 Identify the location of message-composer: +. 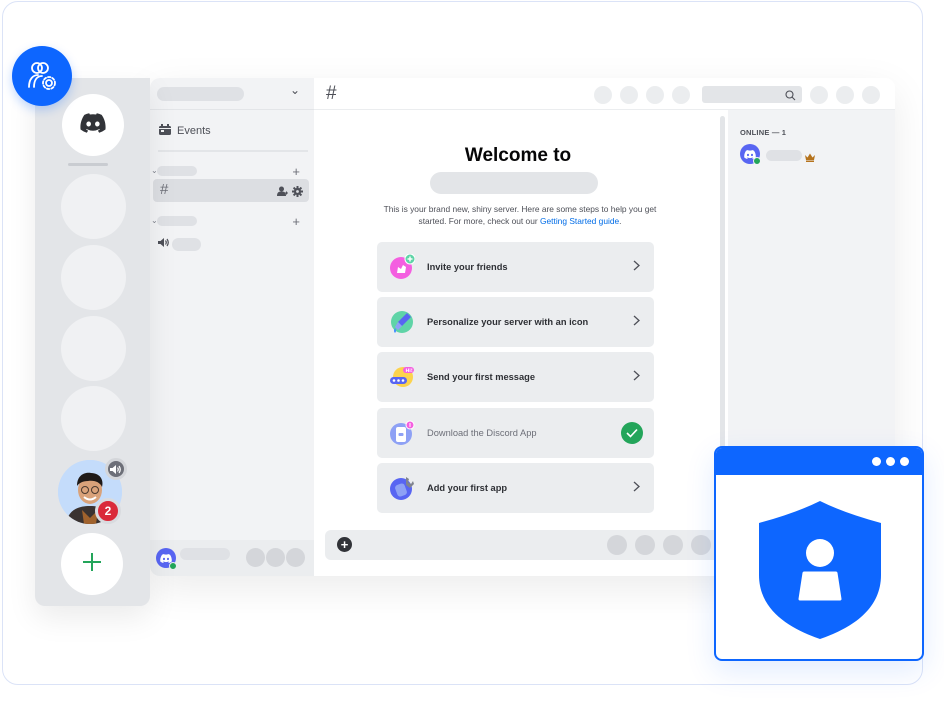
(525, 545).